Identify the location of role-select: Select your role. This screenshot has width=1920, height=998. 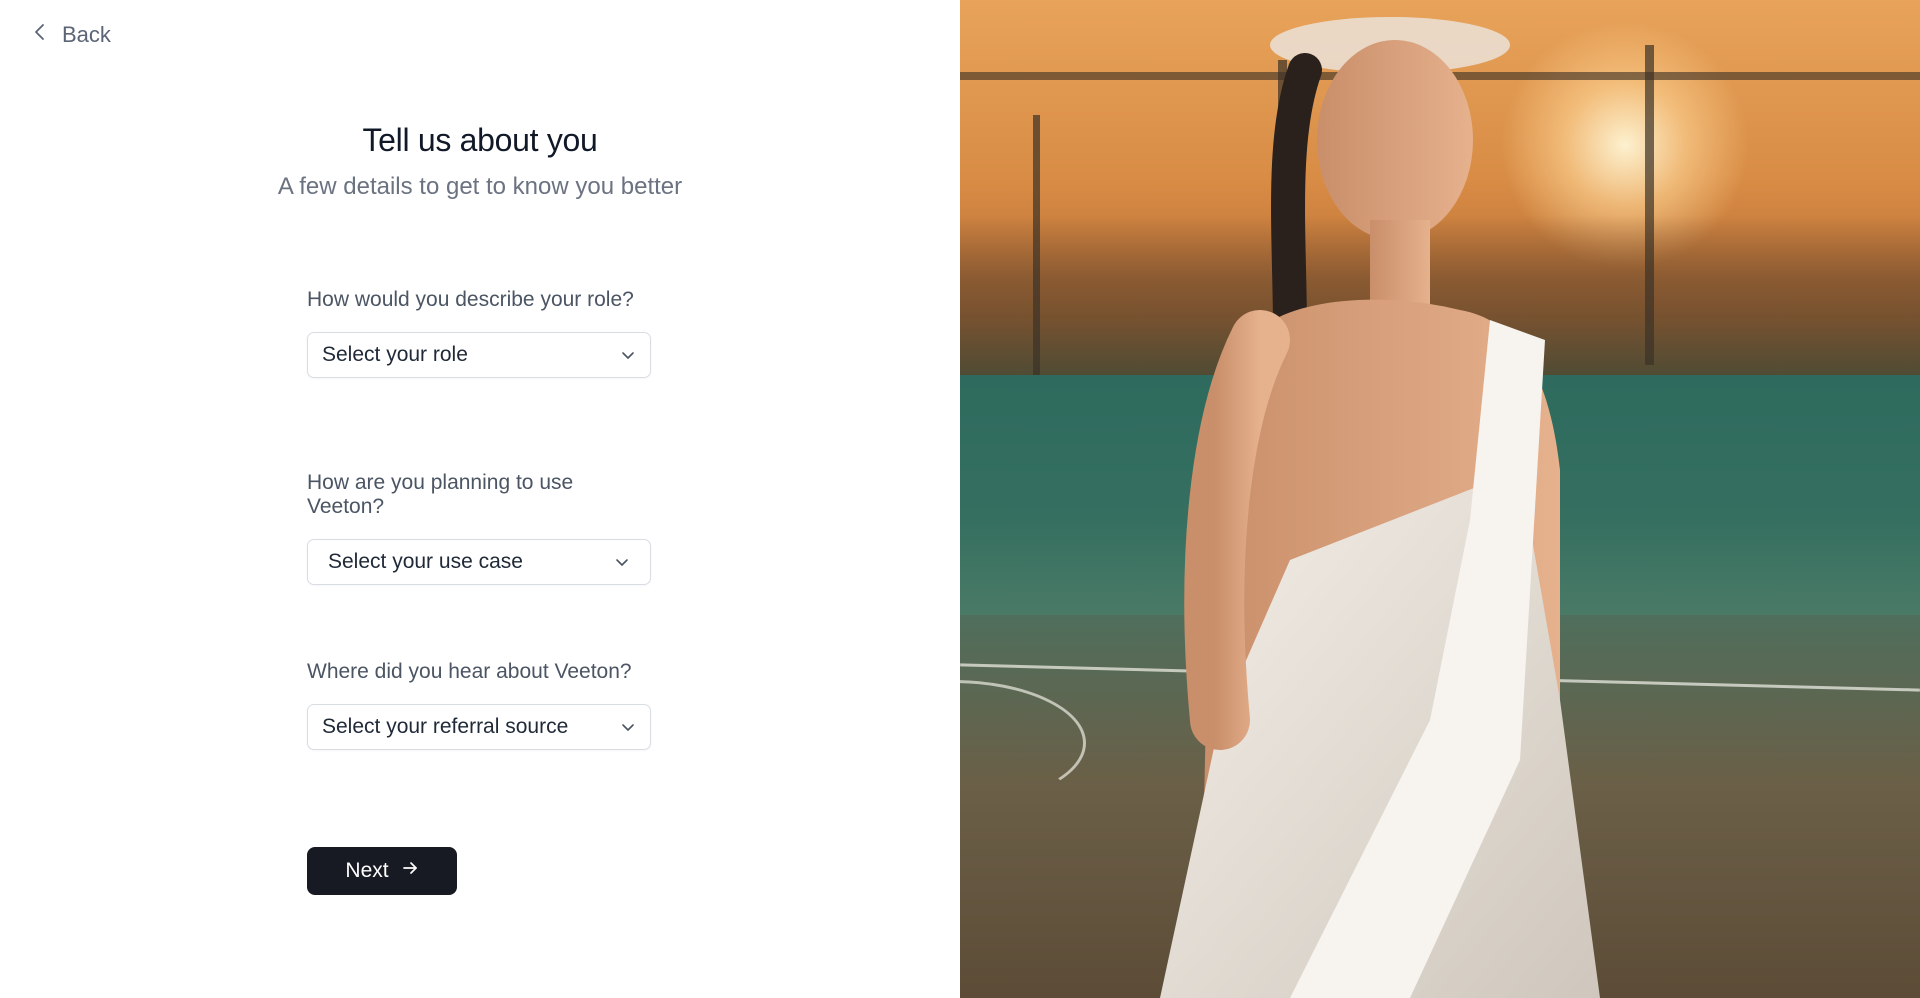
(479, 355).